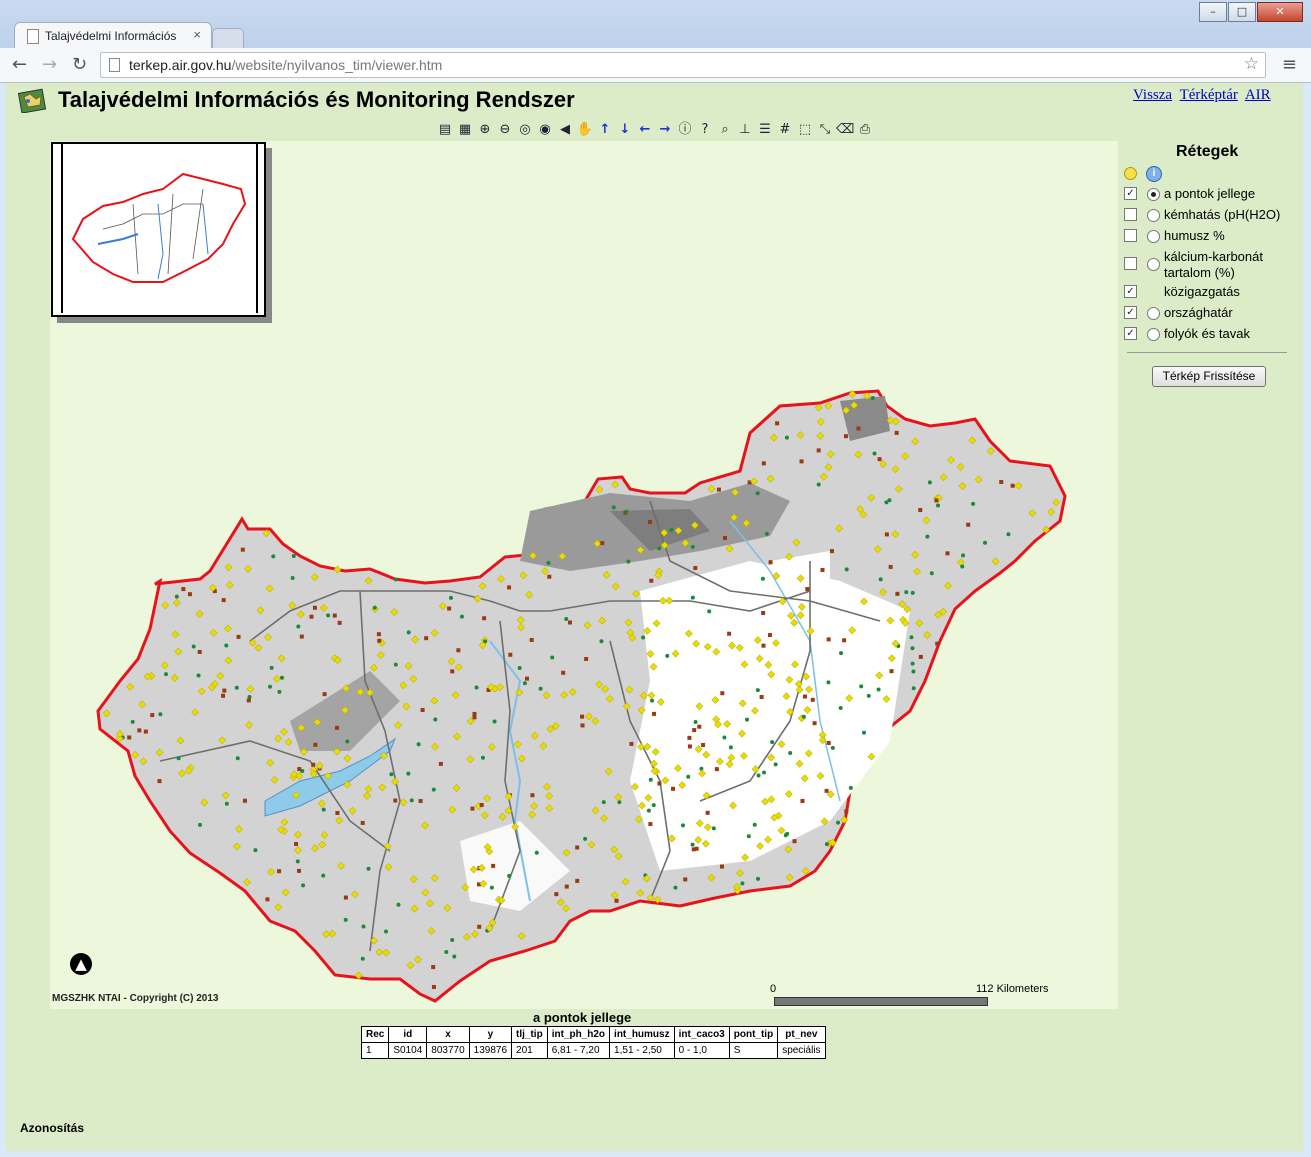 The height and width of the screenshot is (1157, 1311). What do you see at coordinates (805, 129) in the screenshot?
I see `select-rectangle-icon: ⬚` at bounding box center [805, 129].